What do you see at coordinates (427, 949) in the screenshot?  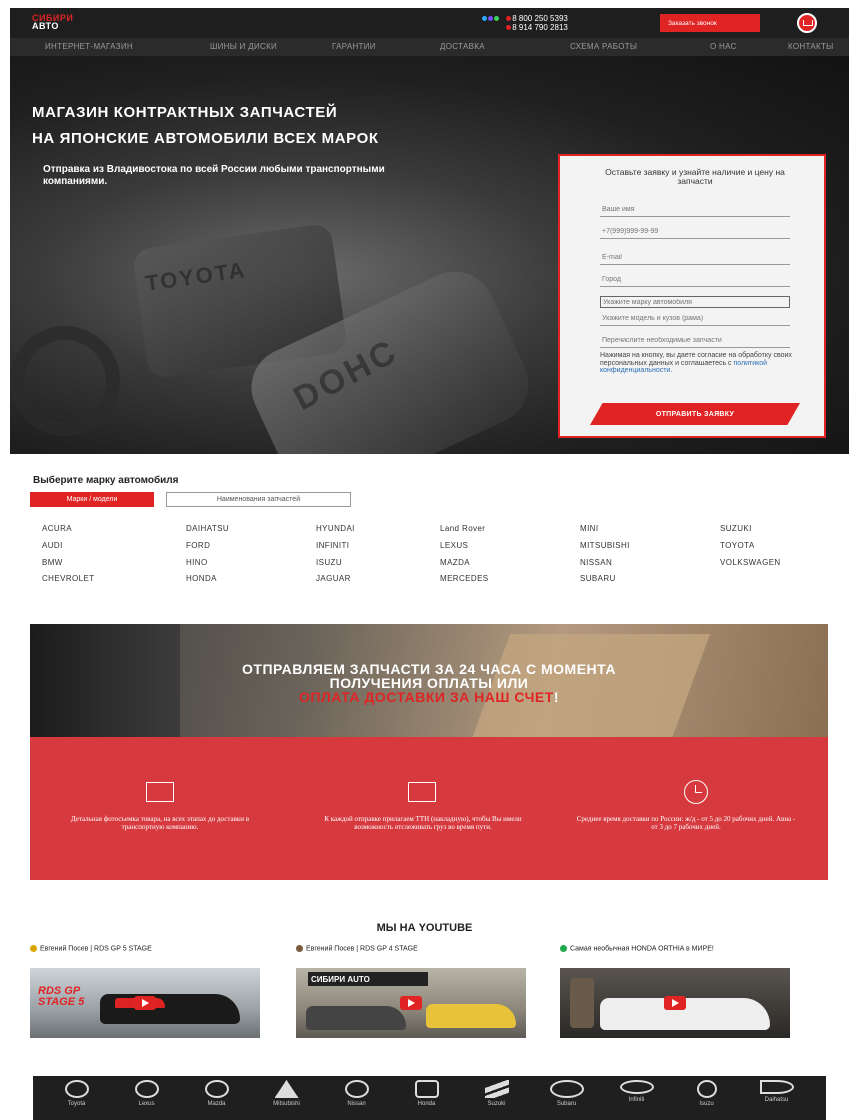 I see `video-title: Евгений Посев | RDS GP 4 STAGE` at bounding box center [427, 949].